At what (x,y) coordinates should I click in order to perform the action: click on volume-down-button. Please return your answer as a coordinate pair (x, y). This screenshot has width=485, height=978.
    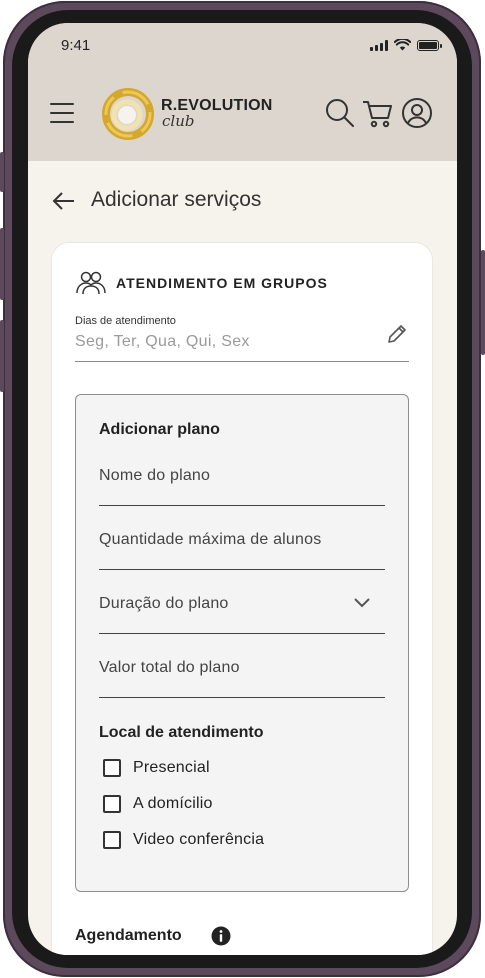
    Looking at the image, I should click on (2, 356).